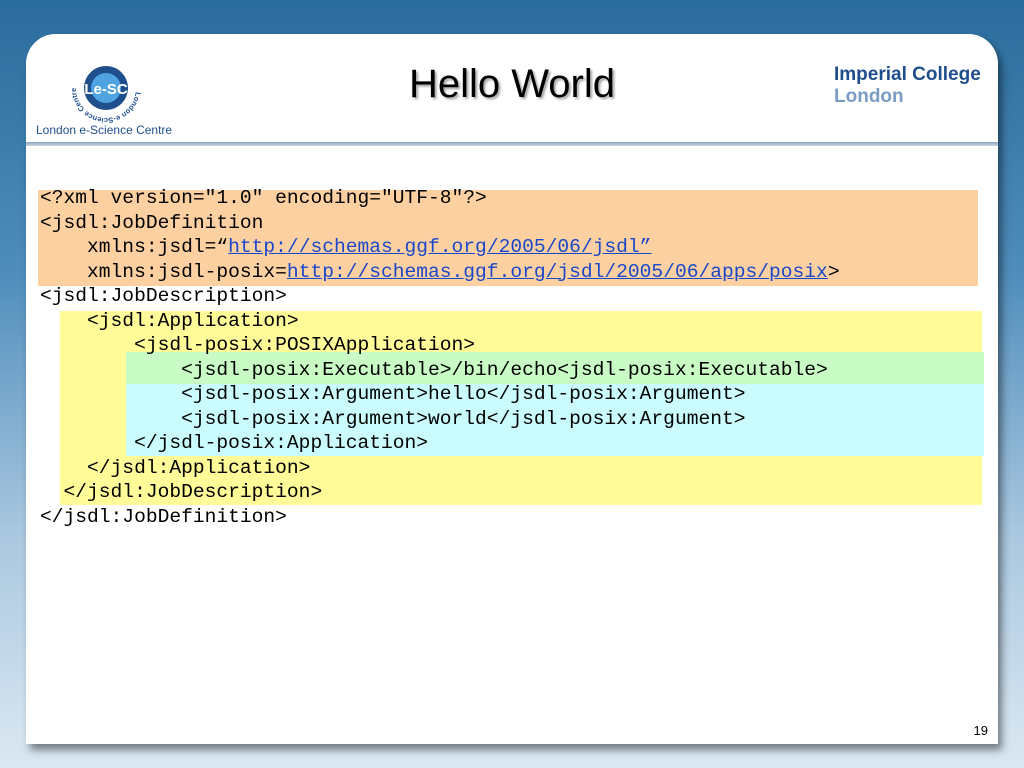 The image size is (1024, 768). Describe the element at coordinates (833, 271) in the screenshot. I see `code-text: >` at that location.